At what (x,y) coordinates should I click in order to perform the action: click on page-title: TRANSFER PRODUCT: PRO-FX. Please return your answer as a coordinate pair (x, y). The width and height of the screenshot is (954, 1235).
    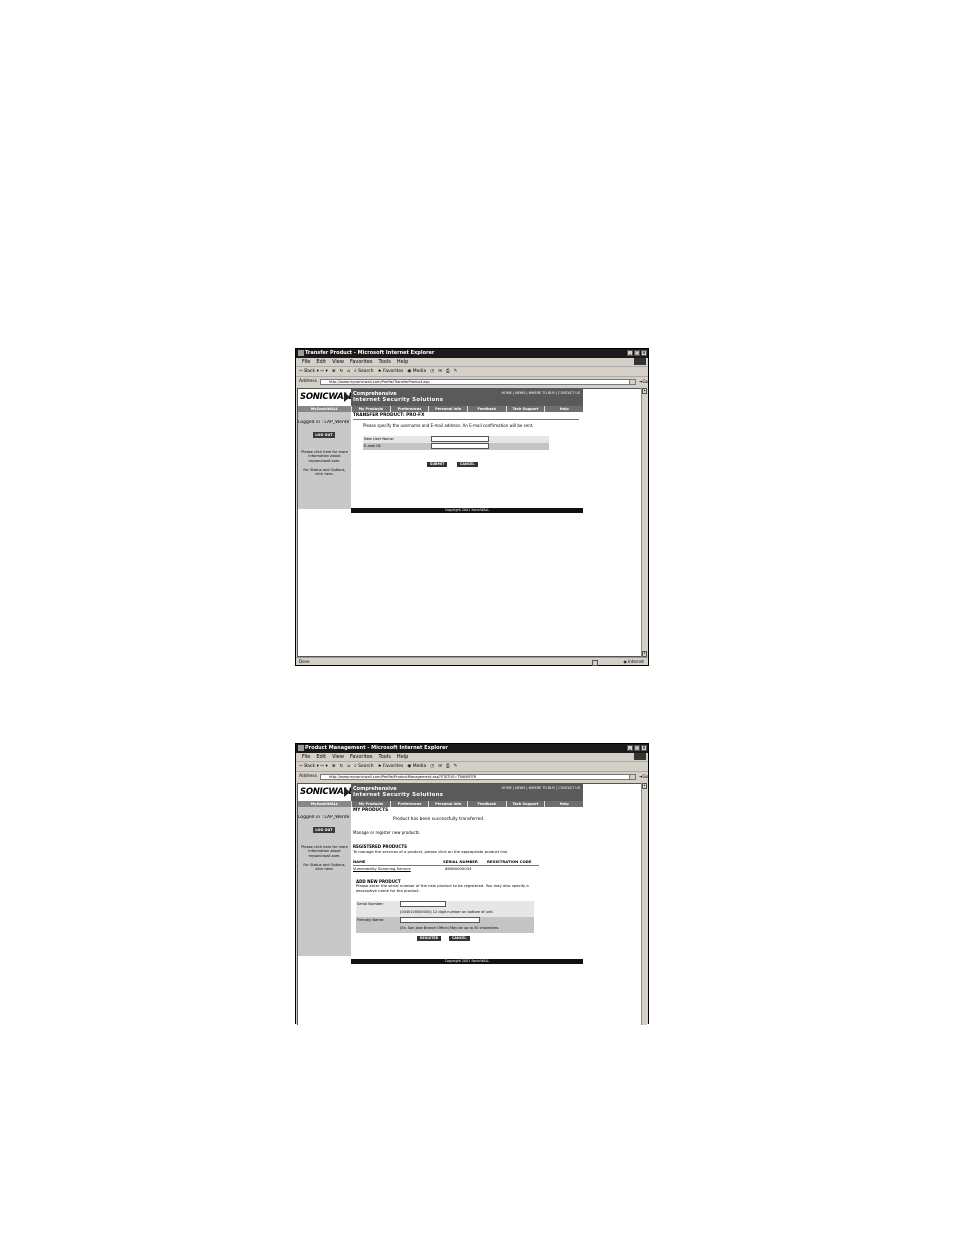
    Looking at the image, I should click on (389, 415).